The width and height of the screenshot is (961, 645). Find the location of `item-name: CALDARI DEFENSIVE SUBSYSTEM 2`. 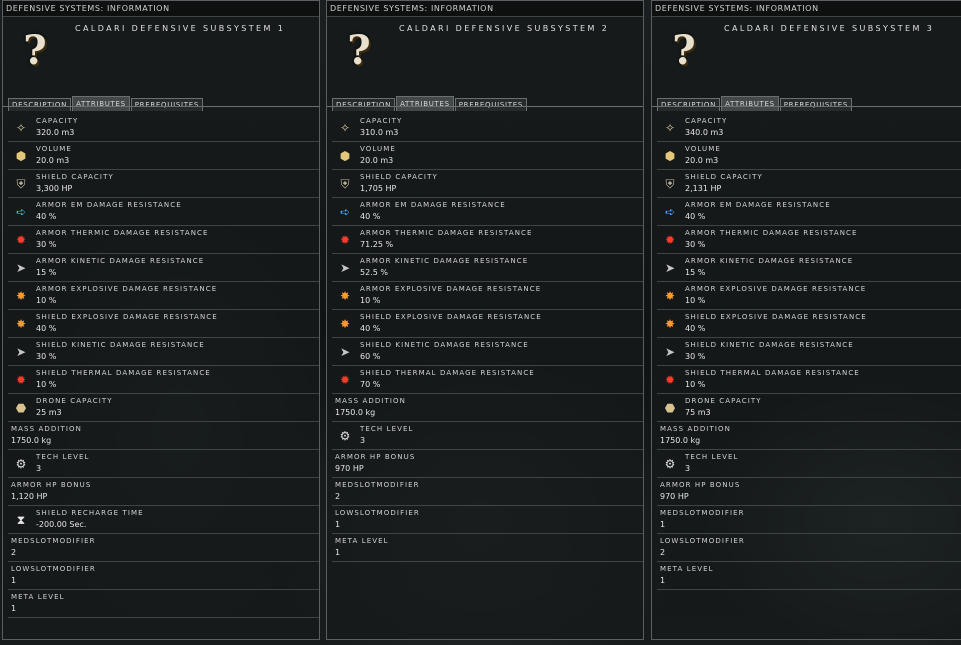

item-name: CALDARI DEFENSIVE SUBSYSTEM 2 is located at coordinates (504, 28).